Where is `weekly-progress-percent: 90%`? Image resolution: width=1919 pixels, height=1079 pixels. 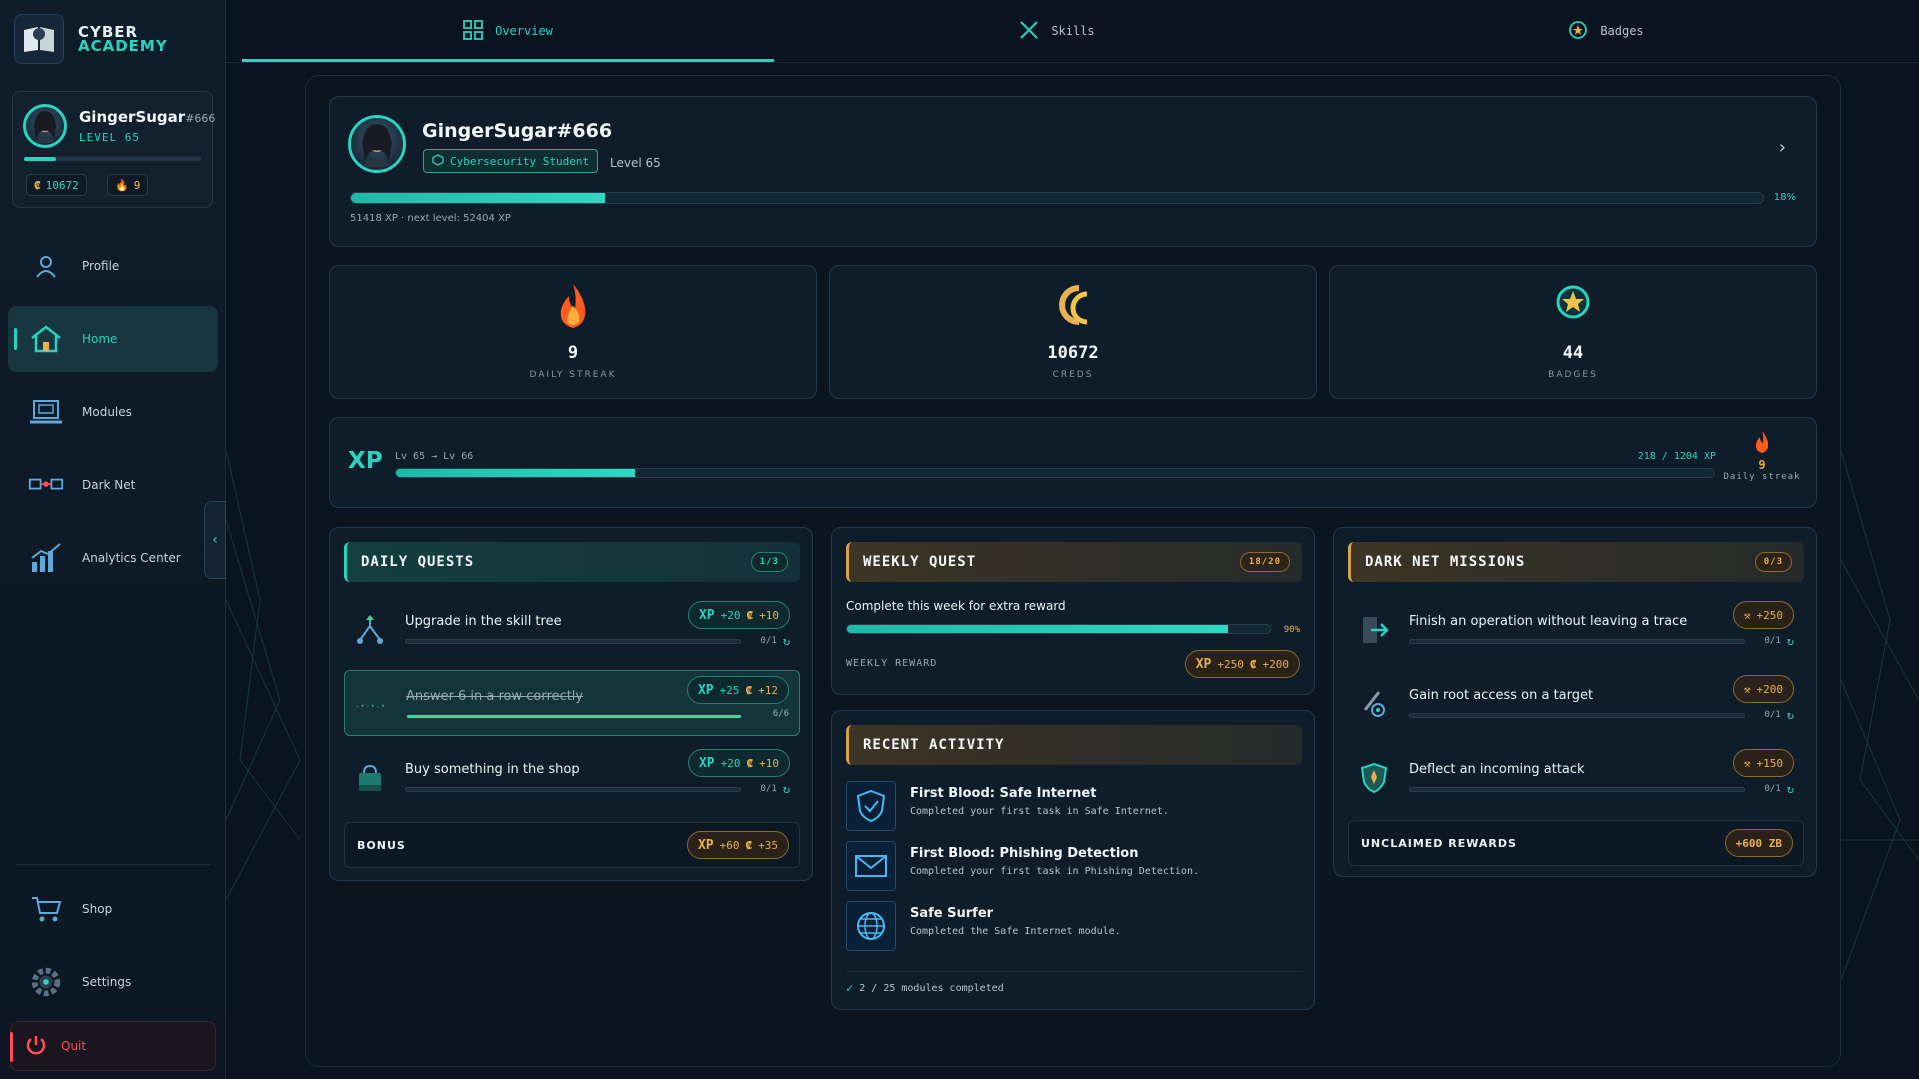 weekly-progress-percent: 90% is located at coordinates (1291, 630).